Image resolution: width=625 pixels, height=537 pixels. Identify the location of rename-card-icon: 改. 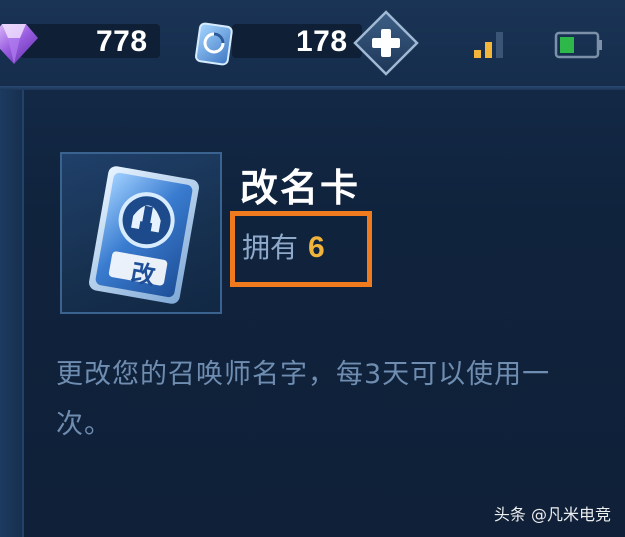
(144, 235).